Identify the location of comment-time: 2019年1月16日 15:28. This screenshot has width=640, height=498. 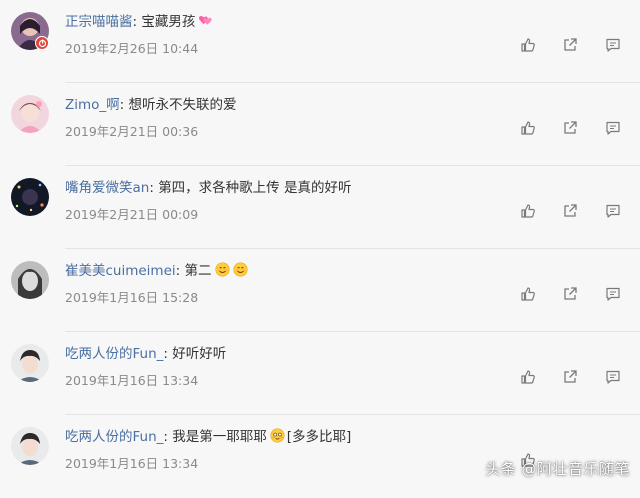
(132, 297).